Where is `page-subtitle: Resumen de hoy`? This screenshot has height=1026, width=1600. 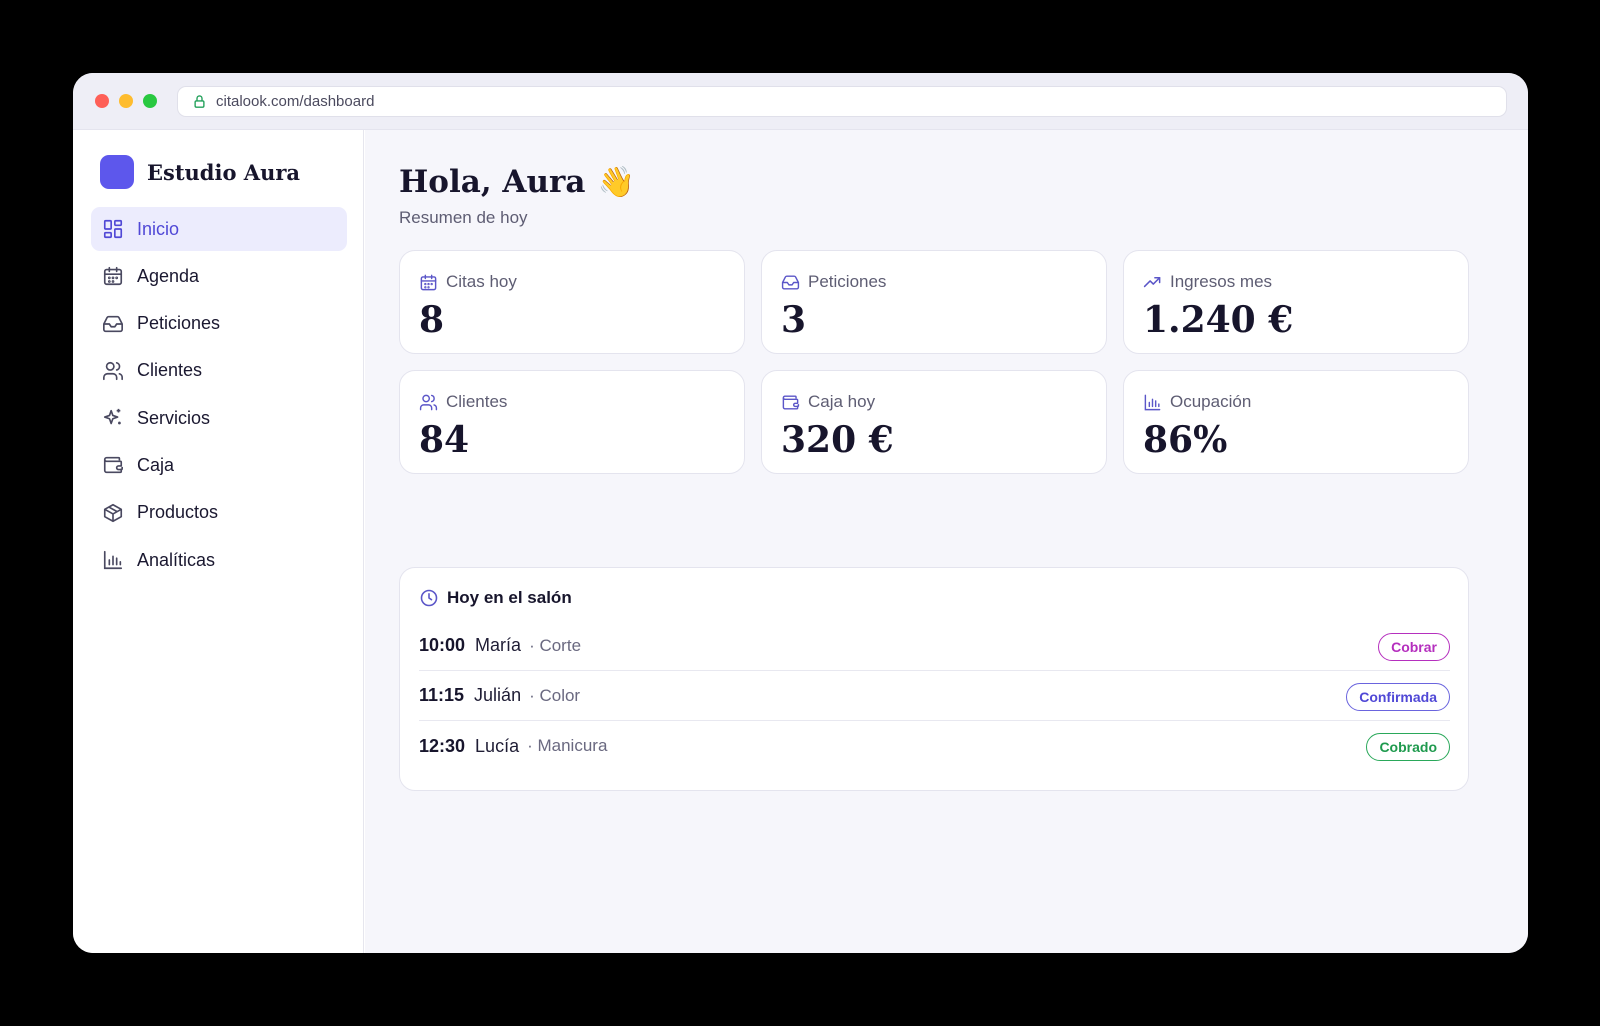
page-subtitle: Resumen de hoy is located at coordinates (463, 217).